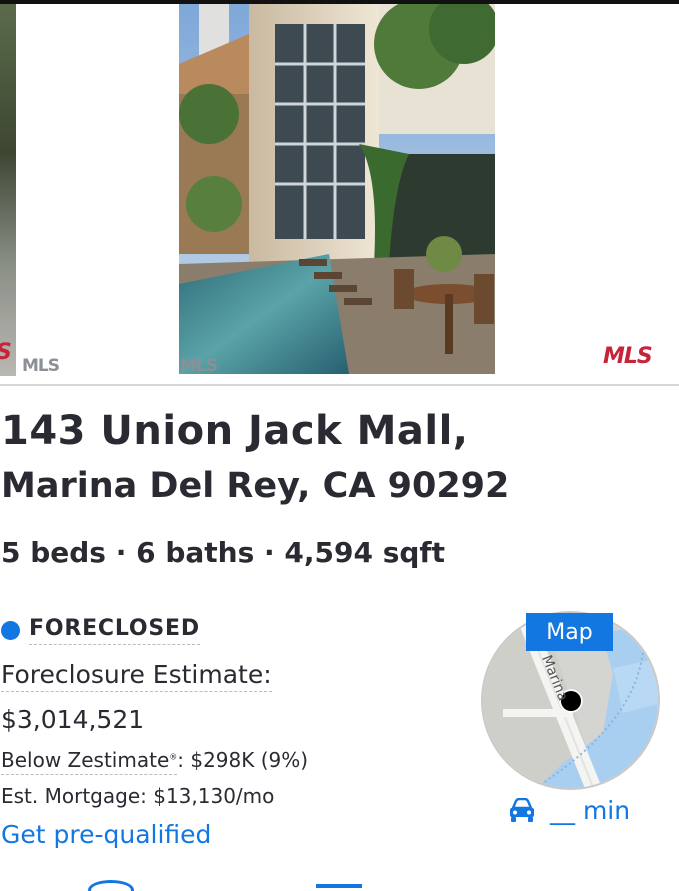 The image size is (679, 891). I want to click on address-line-2: Marina Del Rey, CA 90292, so click(255, 486).